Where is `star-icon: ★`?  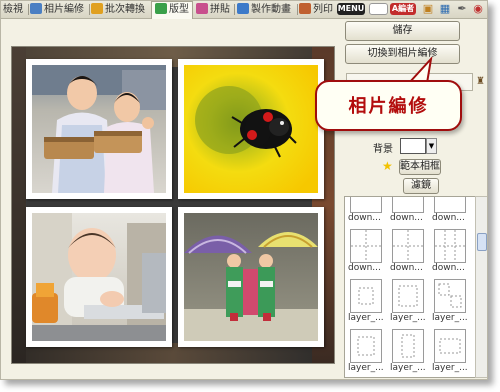
star-icon: ★ is located at coordinates (387, 166).